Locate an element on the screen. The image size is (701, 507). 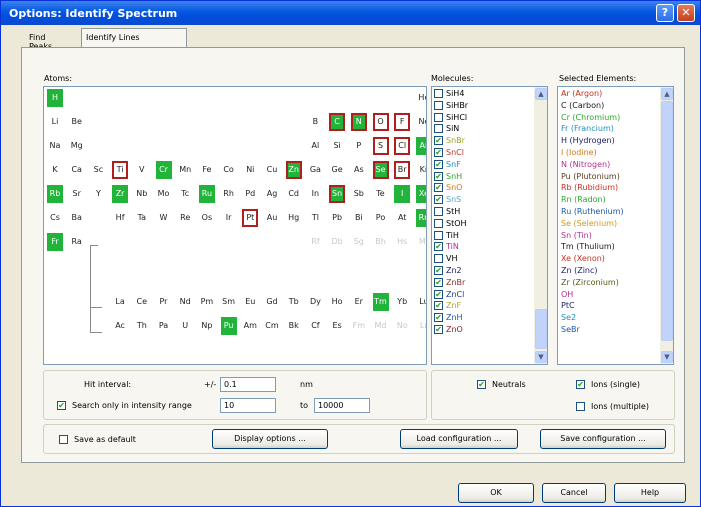
molecule-item: ✔ Zn2 is located at coordinates (448, 270).